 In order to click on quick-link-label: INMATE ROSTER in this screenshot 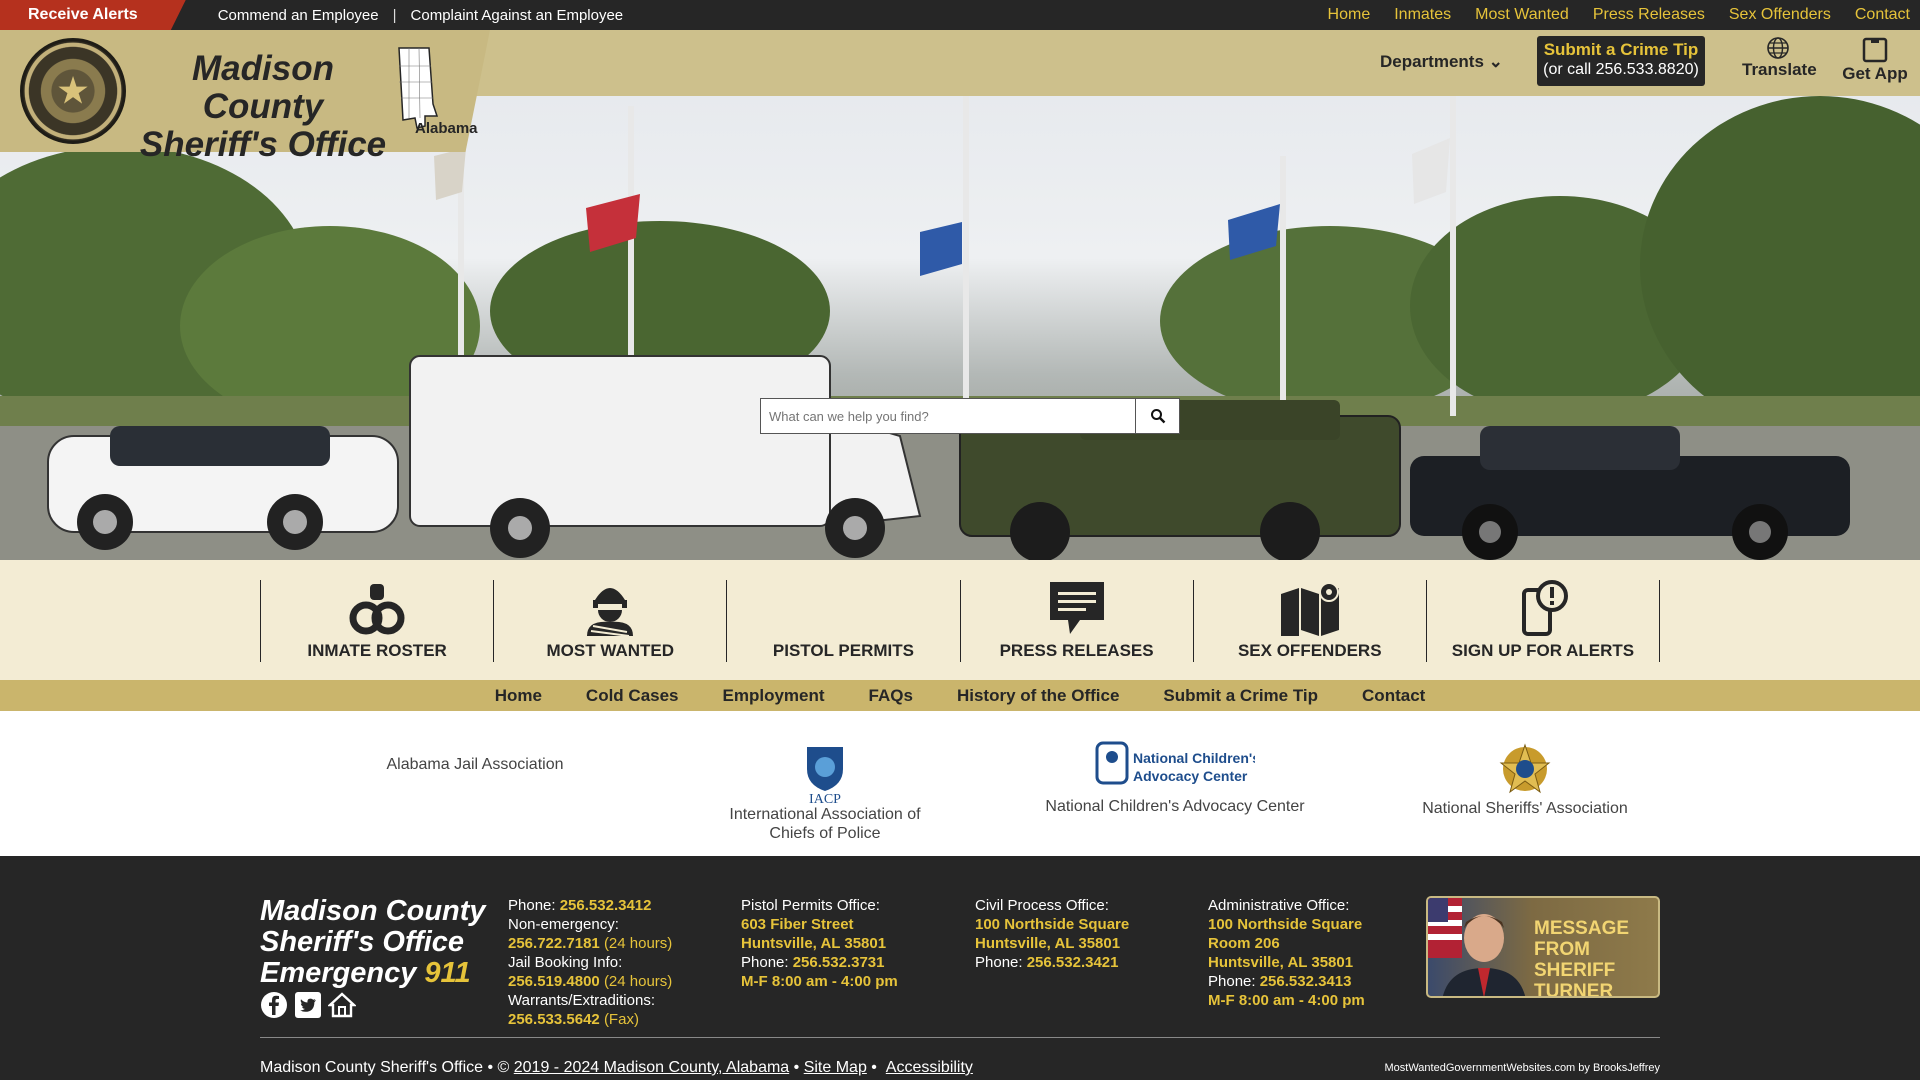, I will do `click(377, 650)`.